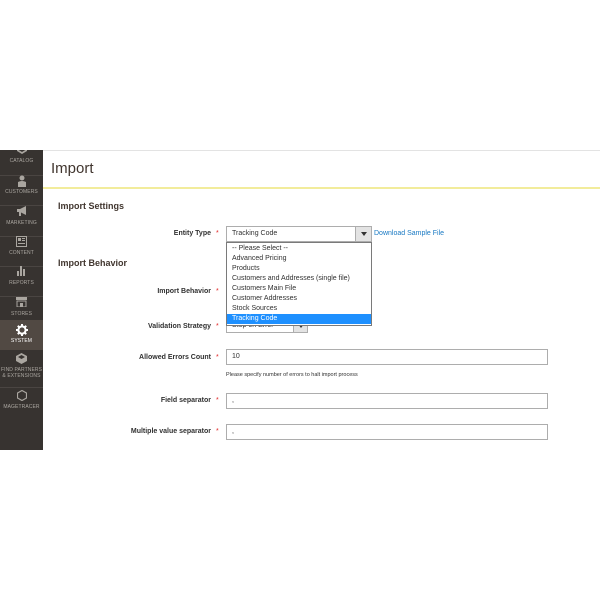 The height and width of the screenshot is (600, 600). What do you see at coordinates (21, 154) in the screenshot?
I see `catalog-icon` at bounding box center [21, 154].